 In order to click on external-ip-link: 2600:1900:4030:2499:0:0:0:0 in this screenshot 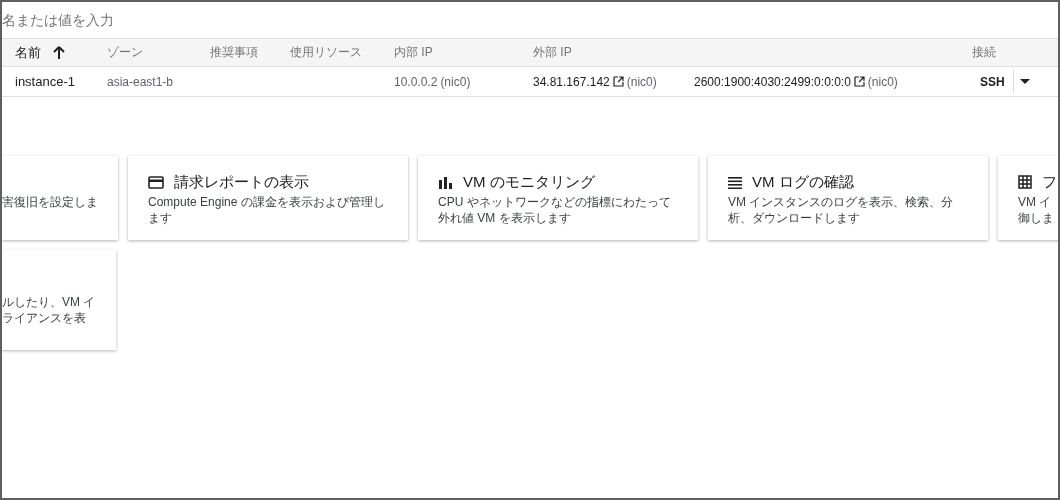, I will do `click(772, 81)`.